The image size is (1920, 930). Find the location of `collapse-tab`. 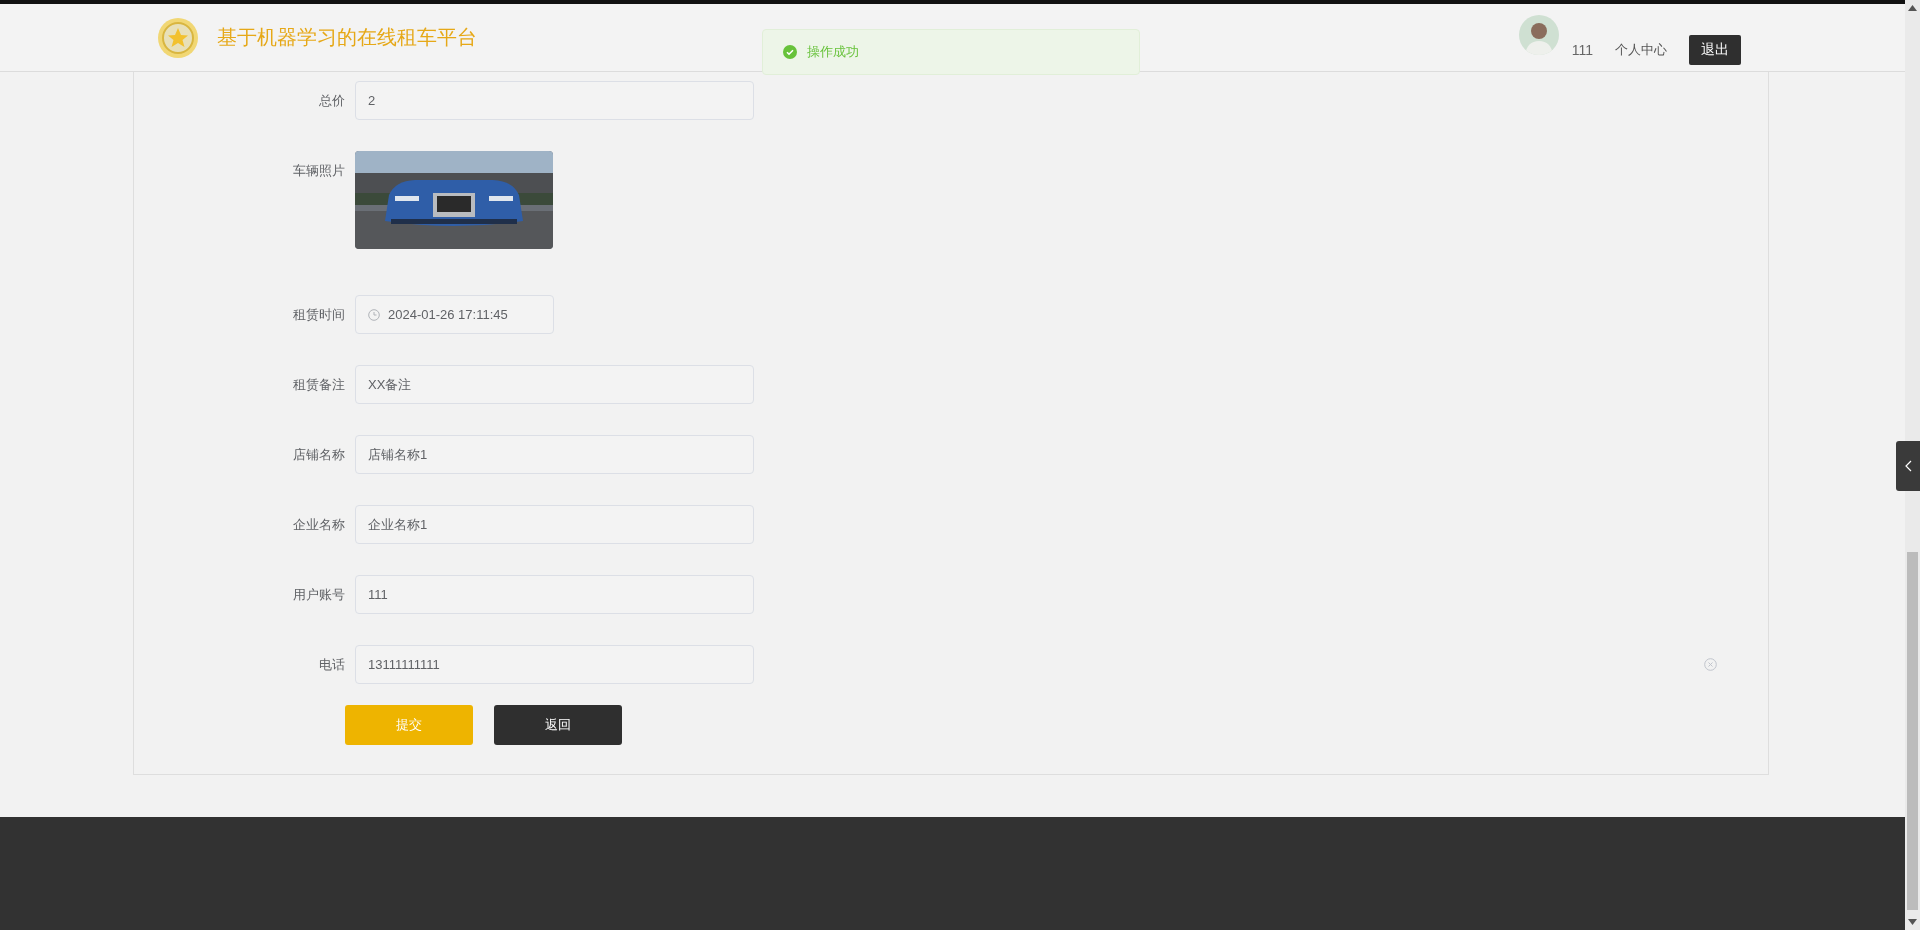

collapse-tab is located at coordinates (1908, 466).